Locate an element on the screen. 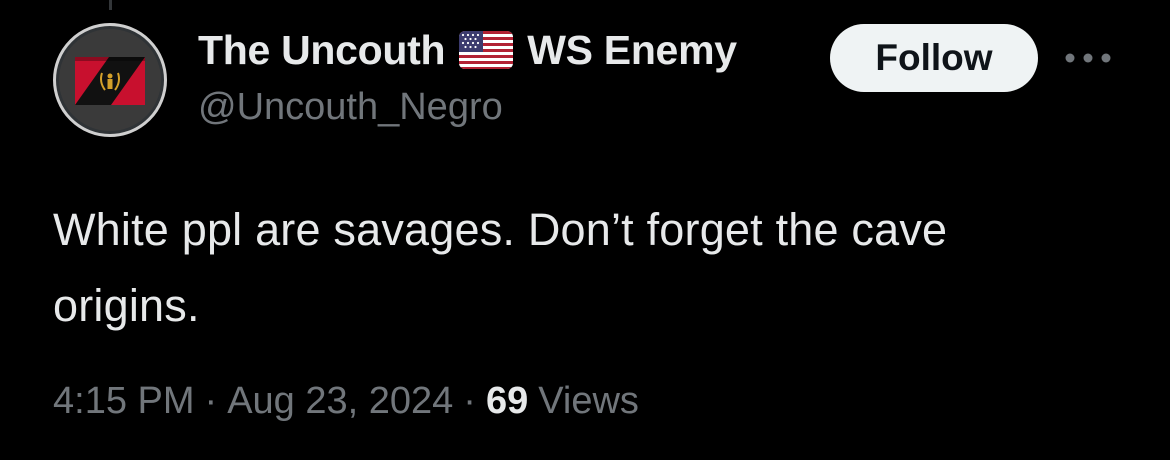 This screenshot has height=460, width=1170. author-display-name-part1: The Uncouth is located at coordinates (322, 50).